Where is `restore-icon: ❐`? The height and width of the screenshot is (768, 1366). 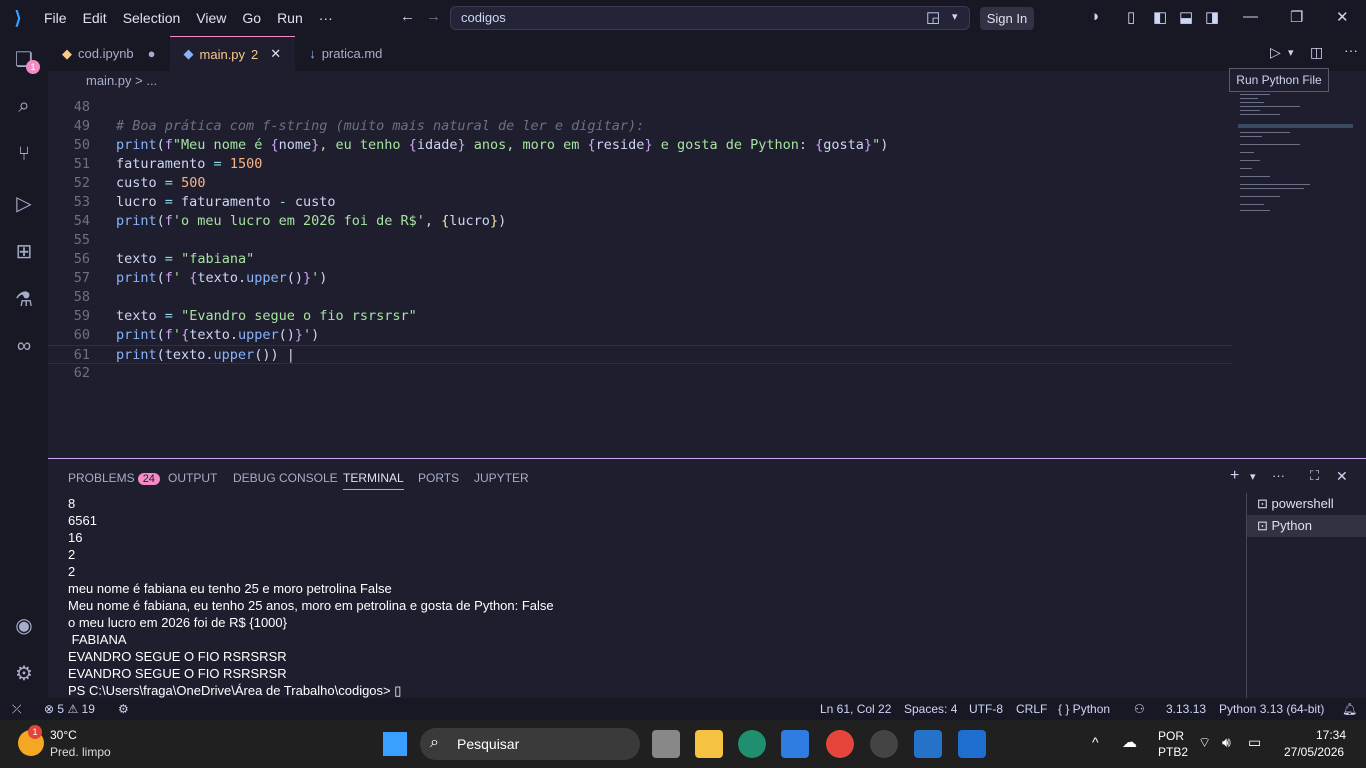
restore-icon: ❐ is located at coordinates (1296, 17).